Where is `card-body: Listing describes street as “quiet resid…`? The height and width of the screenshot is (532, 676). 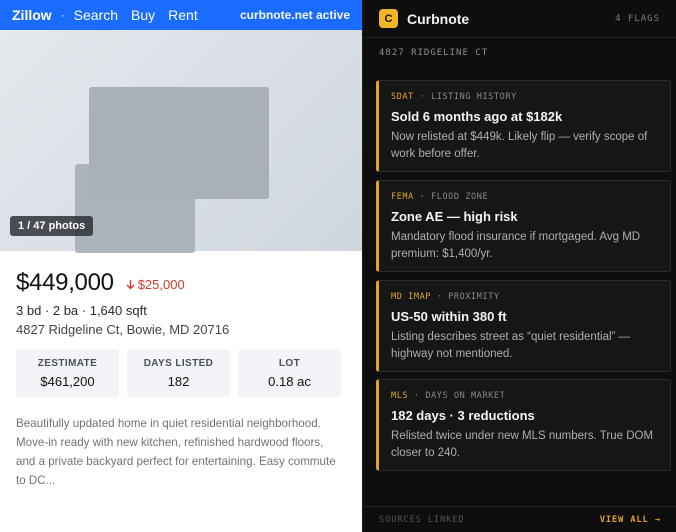
card-body: Listing describes street as “quiet resid… is located at coordinates (511, 345).